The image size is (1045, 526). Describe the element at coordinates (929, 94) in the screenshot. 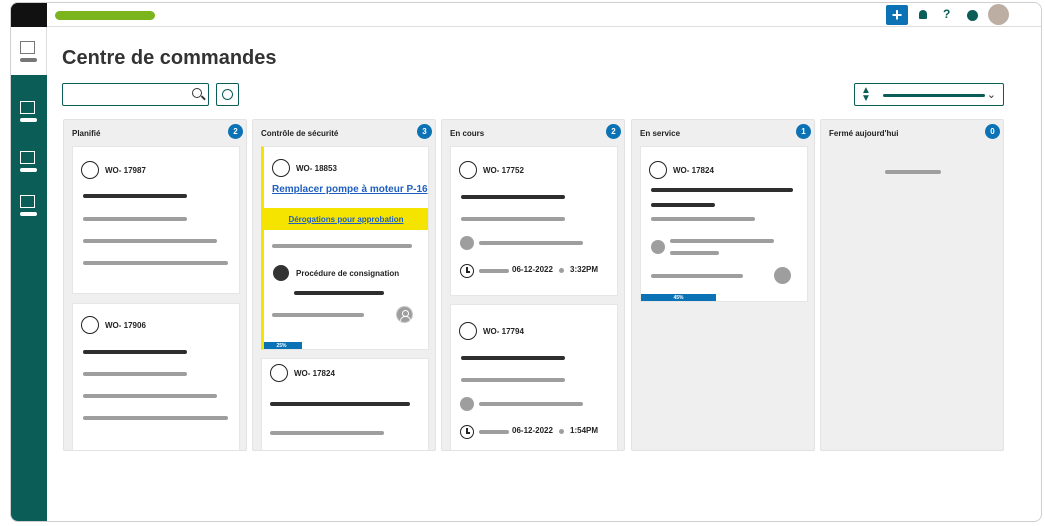

I see `sort-select: ▲ ▼ ⌄` at that location.